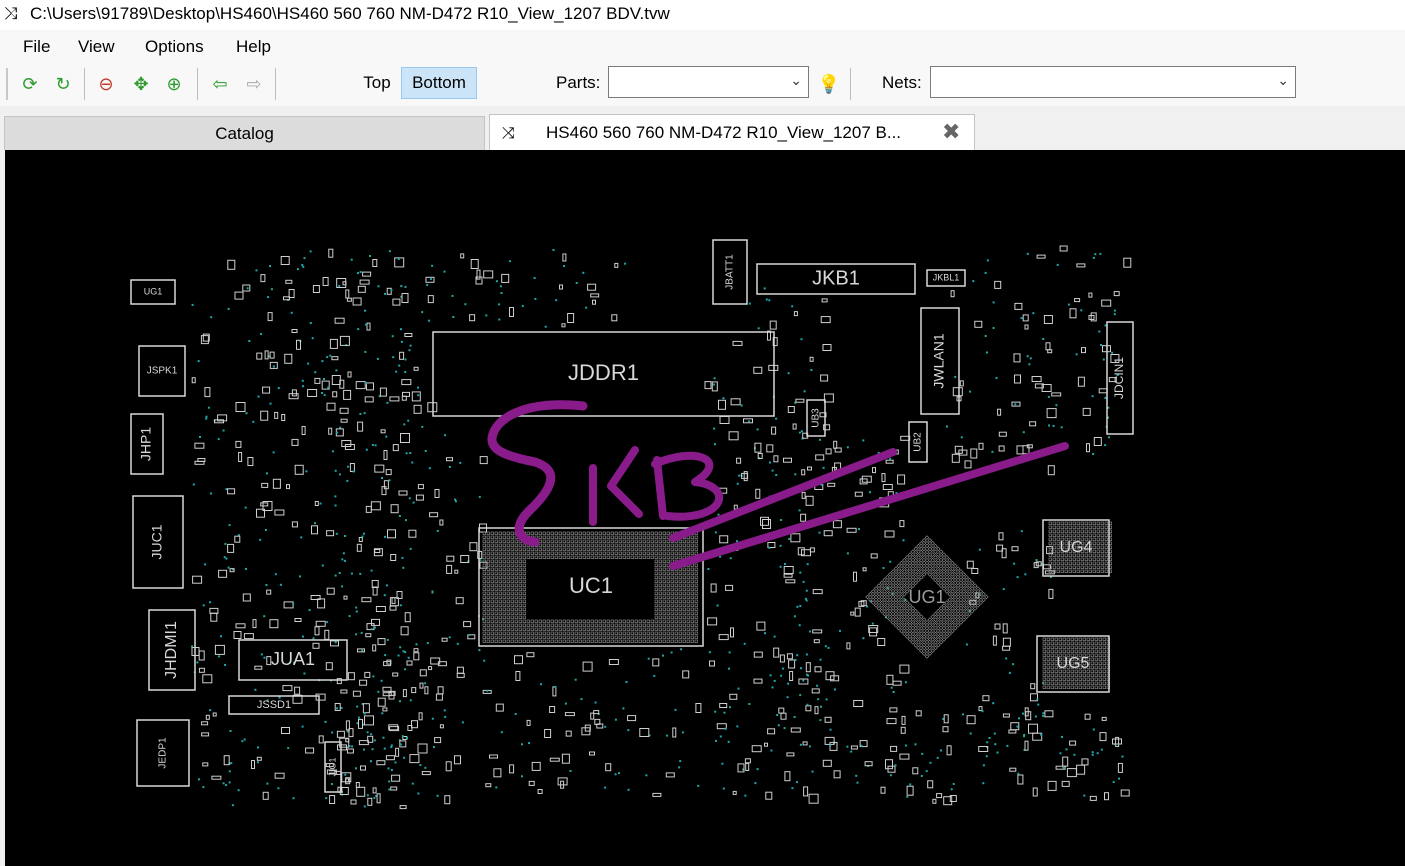 This screenshot has width=1405, height=866. I want to click on close-icon: ✖, so click(951, 133).